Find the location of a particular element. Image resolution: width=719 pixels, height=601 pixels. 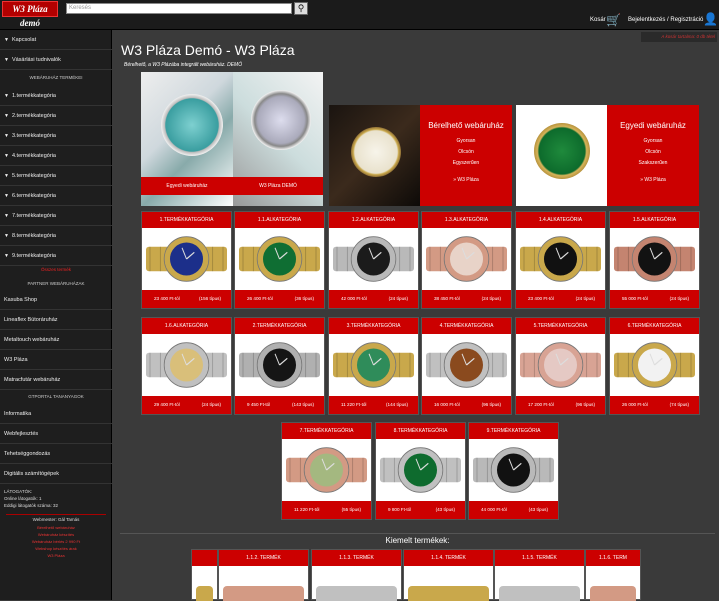

footer-link: Webáruház bérlés 2 990 Ft is located at coordinates (56, 541).